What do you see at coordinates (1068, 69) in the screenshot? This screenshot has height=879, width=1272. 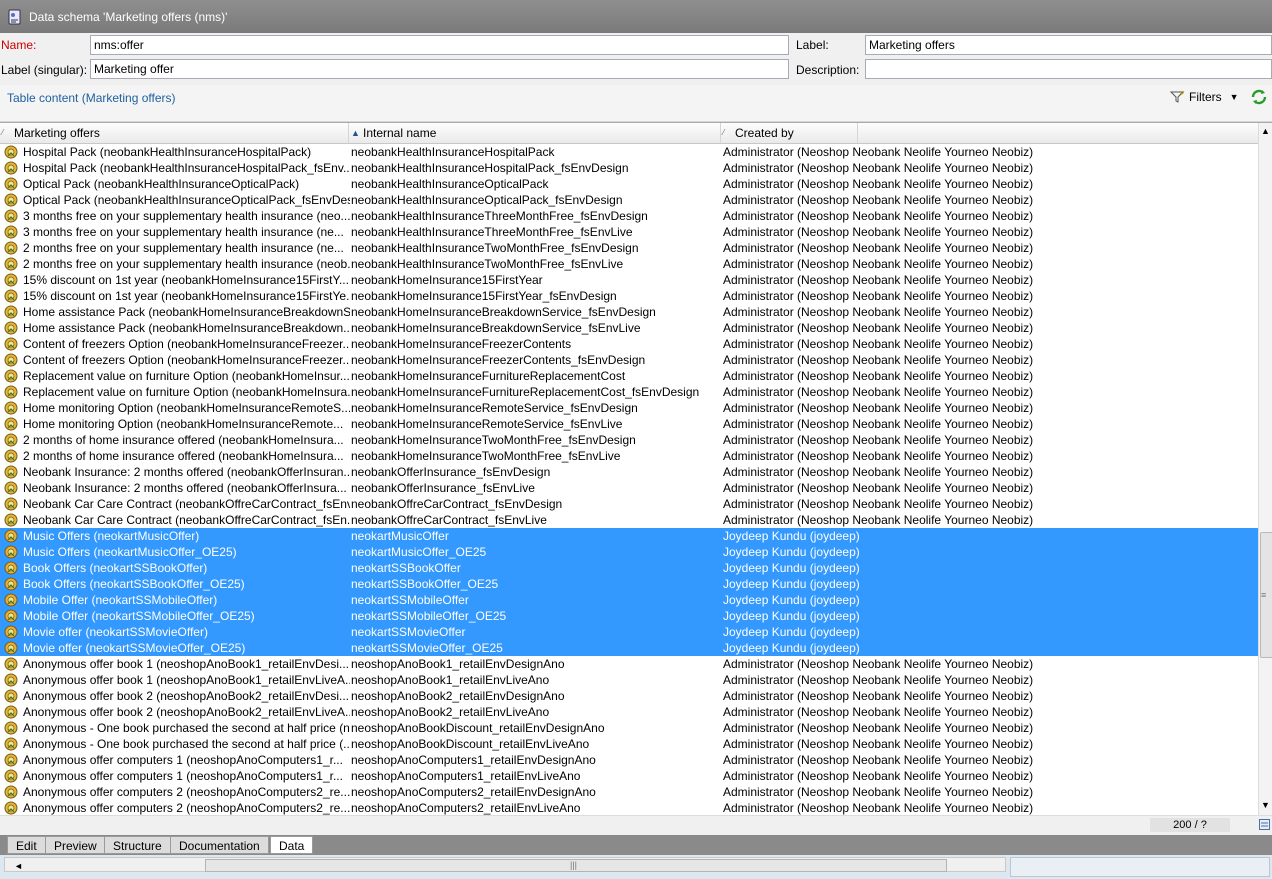 I see `description-field` at bounding box center [1068, 69].